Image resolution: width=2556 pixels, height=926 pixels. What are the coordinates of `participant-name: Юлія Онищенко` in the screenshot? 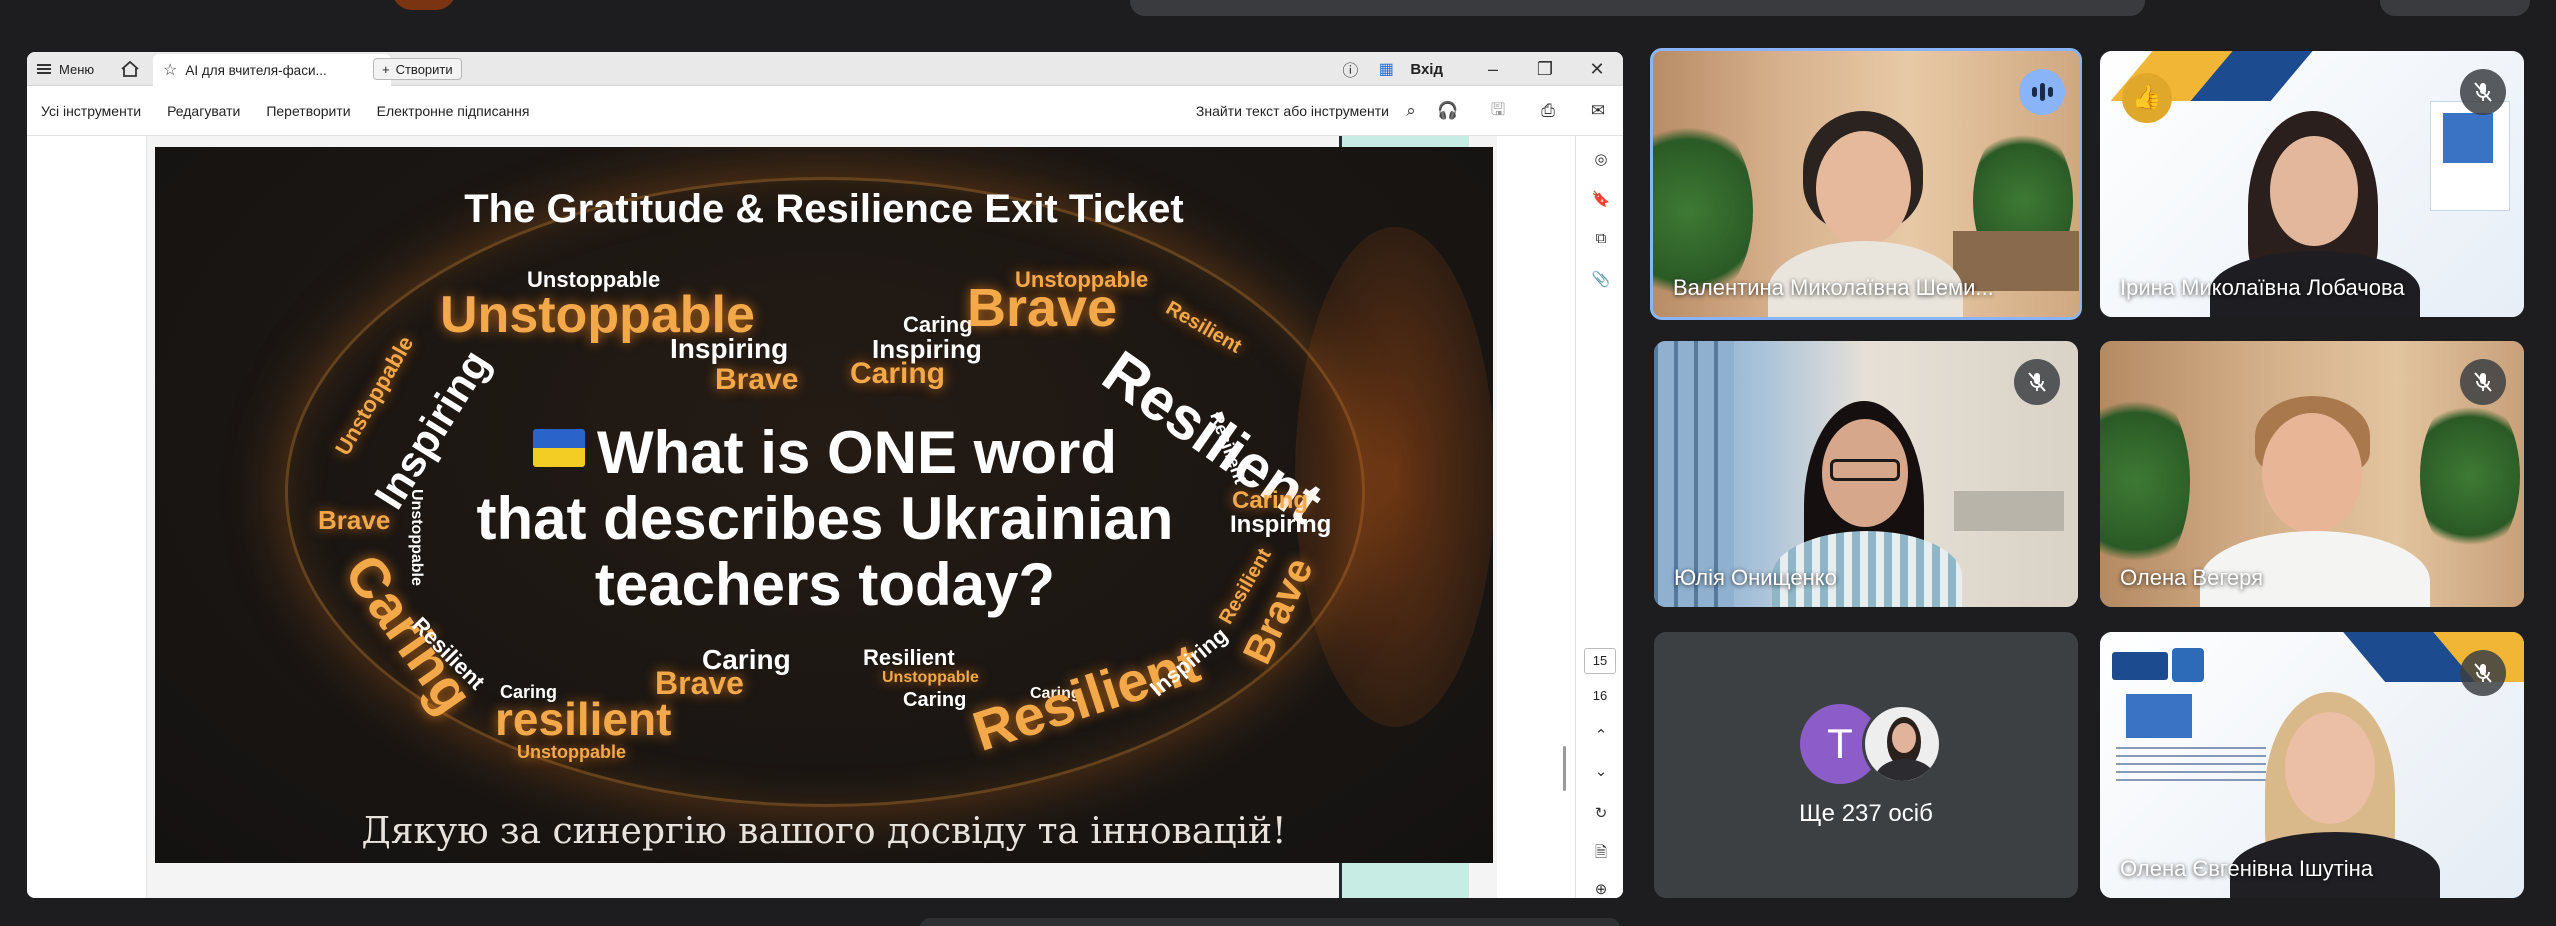 It's located at (1755, 577).